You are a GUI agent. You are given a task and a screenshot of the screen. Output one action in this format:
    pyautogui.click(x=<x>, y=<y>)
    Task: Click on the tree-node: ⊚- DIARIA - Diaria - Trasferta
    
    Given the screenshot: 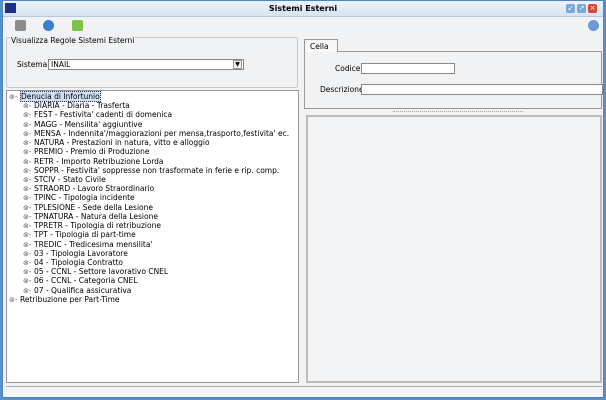 What is the action you would take?
    pyautogui.click(x=76, y=105)
    